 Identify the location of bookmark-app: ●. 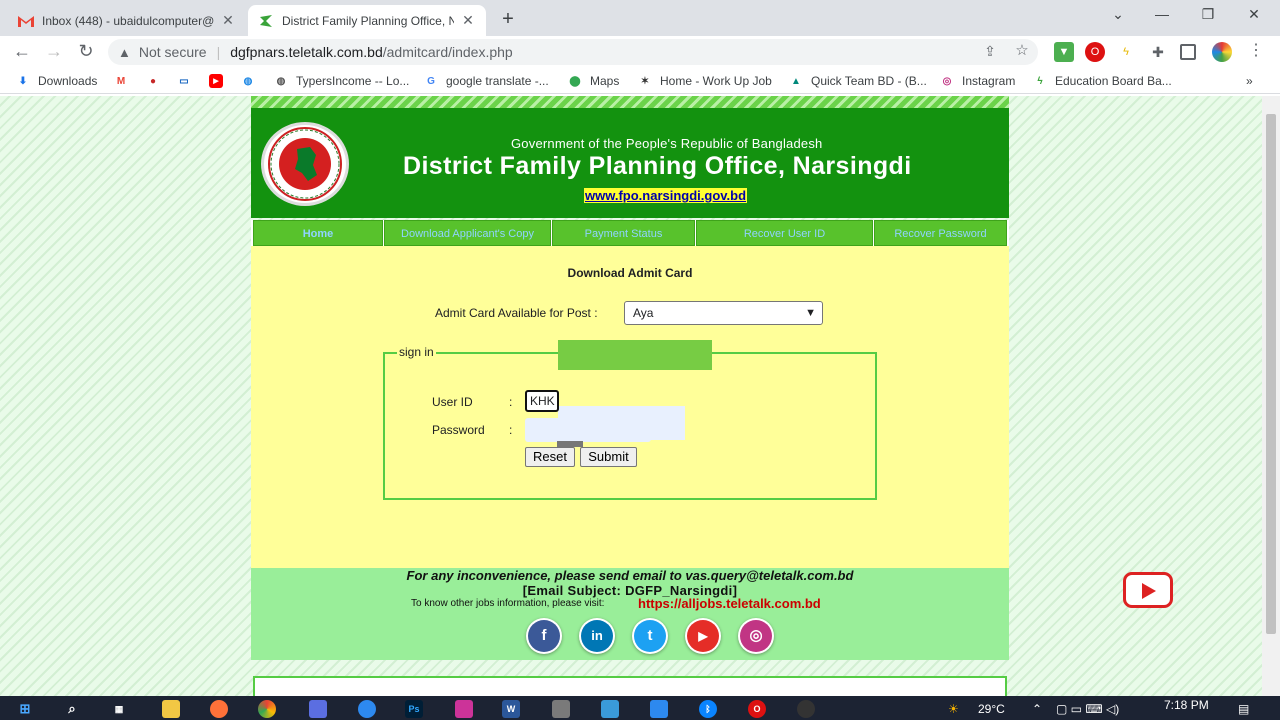
(157, 81).